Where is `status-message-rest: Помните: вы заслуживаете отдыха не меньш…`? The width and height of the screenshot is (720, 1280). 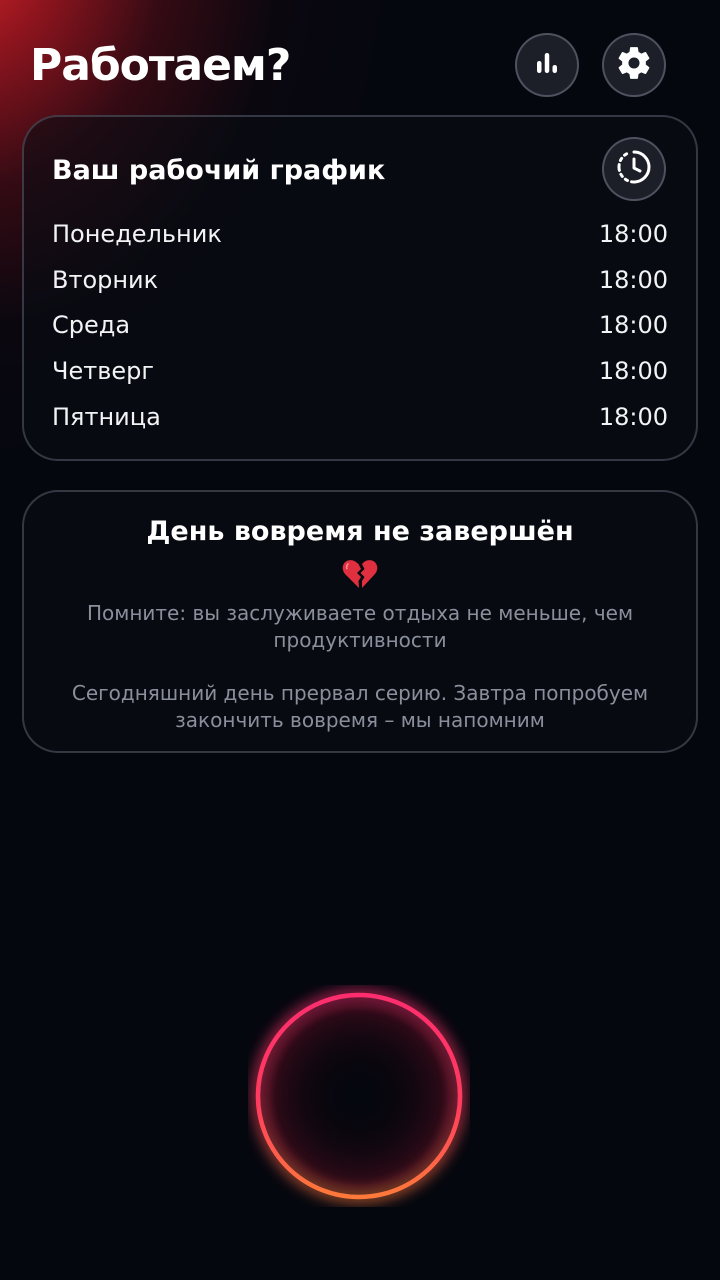
status-message-rest: Помните: вы заслуживаете отдыха не меньш… is located at coordinates (360, 626).